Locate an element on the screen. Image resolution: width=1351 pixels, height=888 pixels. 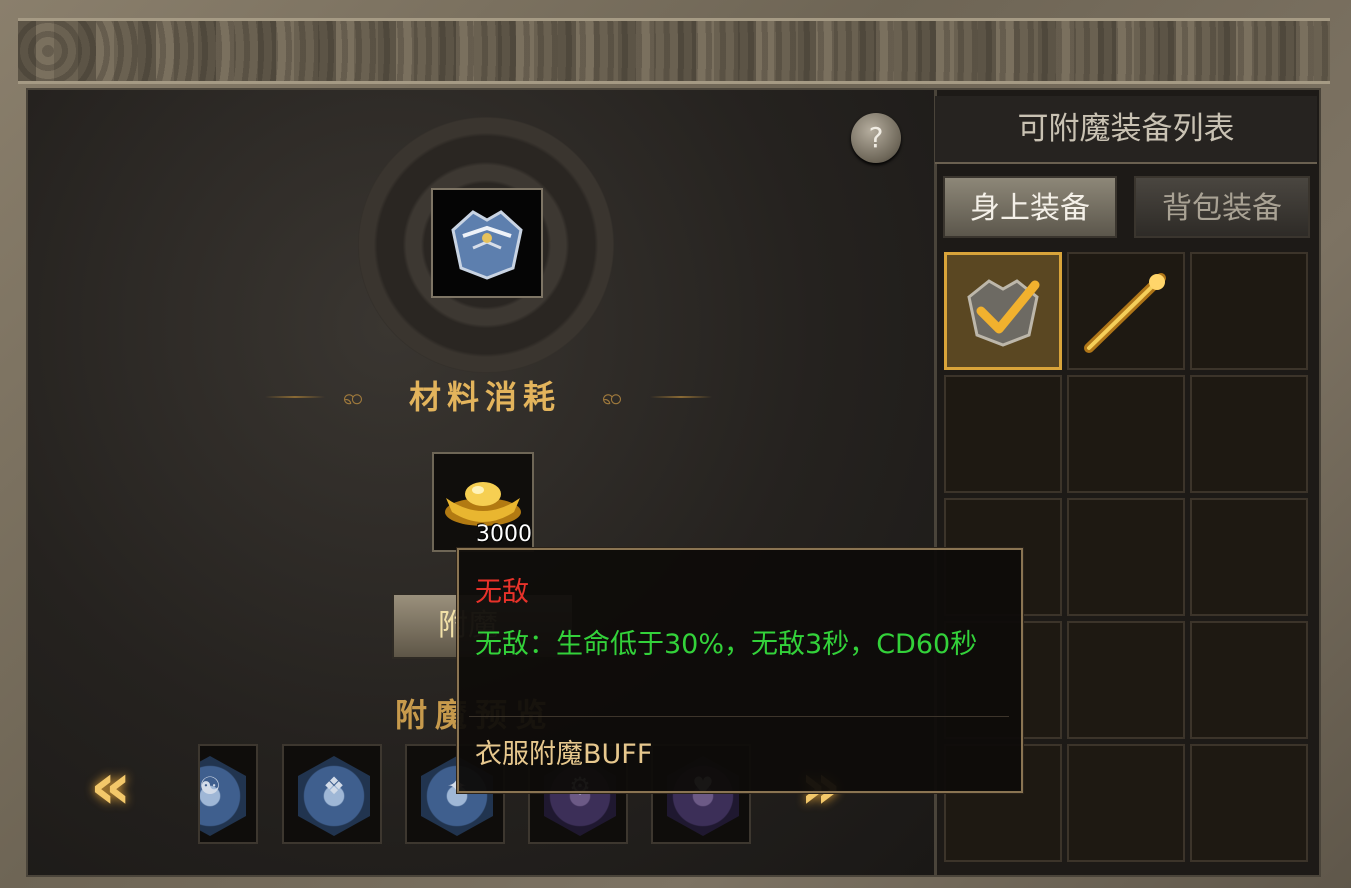
tooltip-buff-name: 无敌 is located at coordinates (502, 592).